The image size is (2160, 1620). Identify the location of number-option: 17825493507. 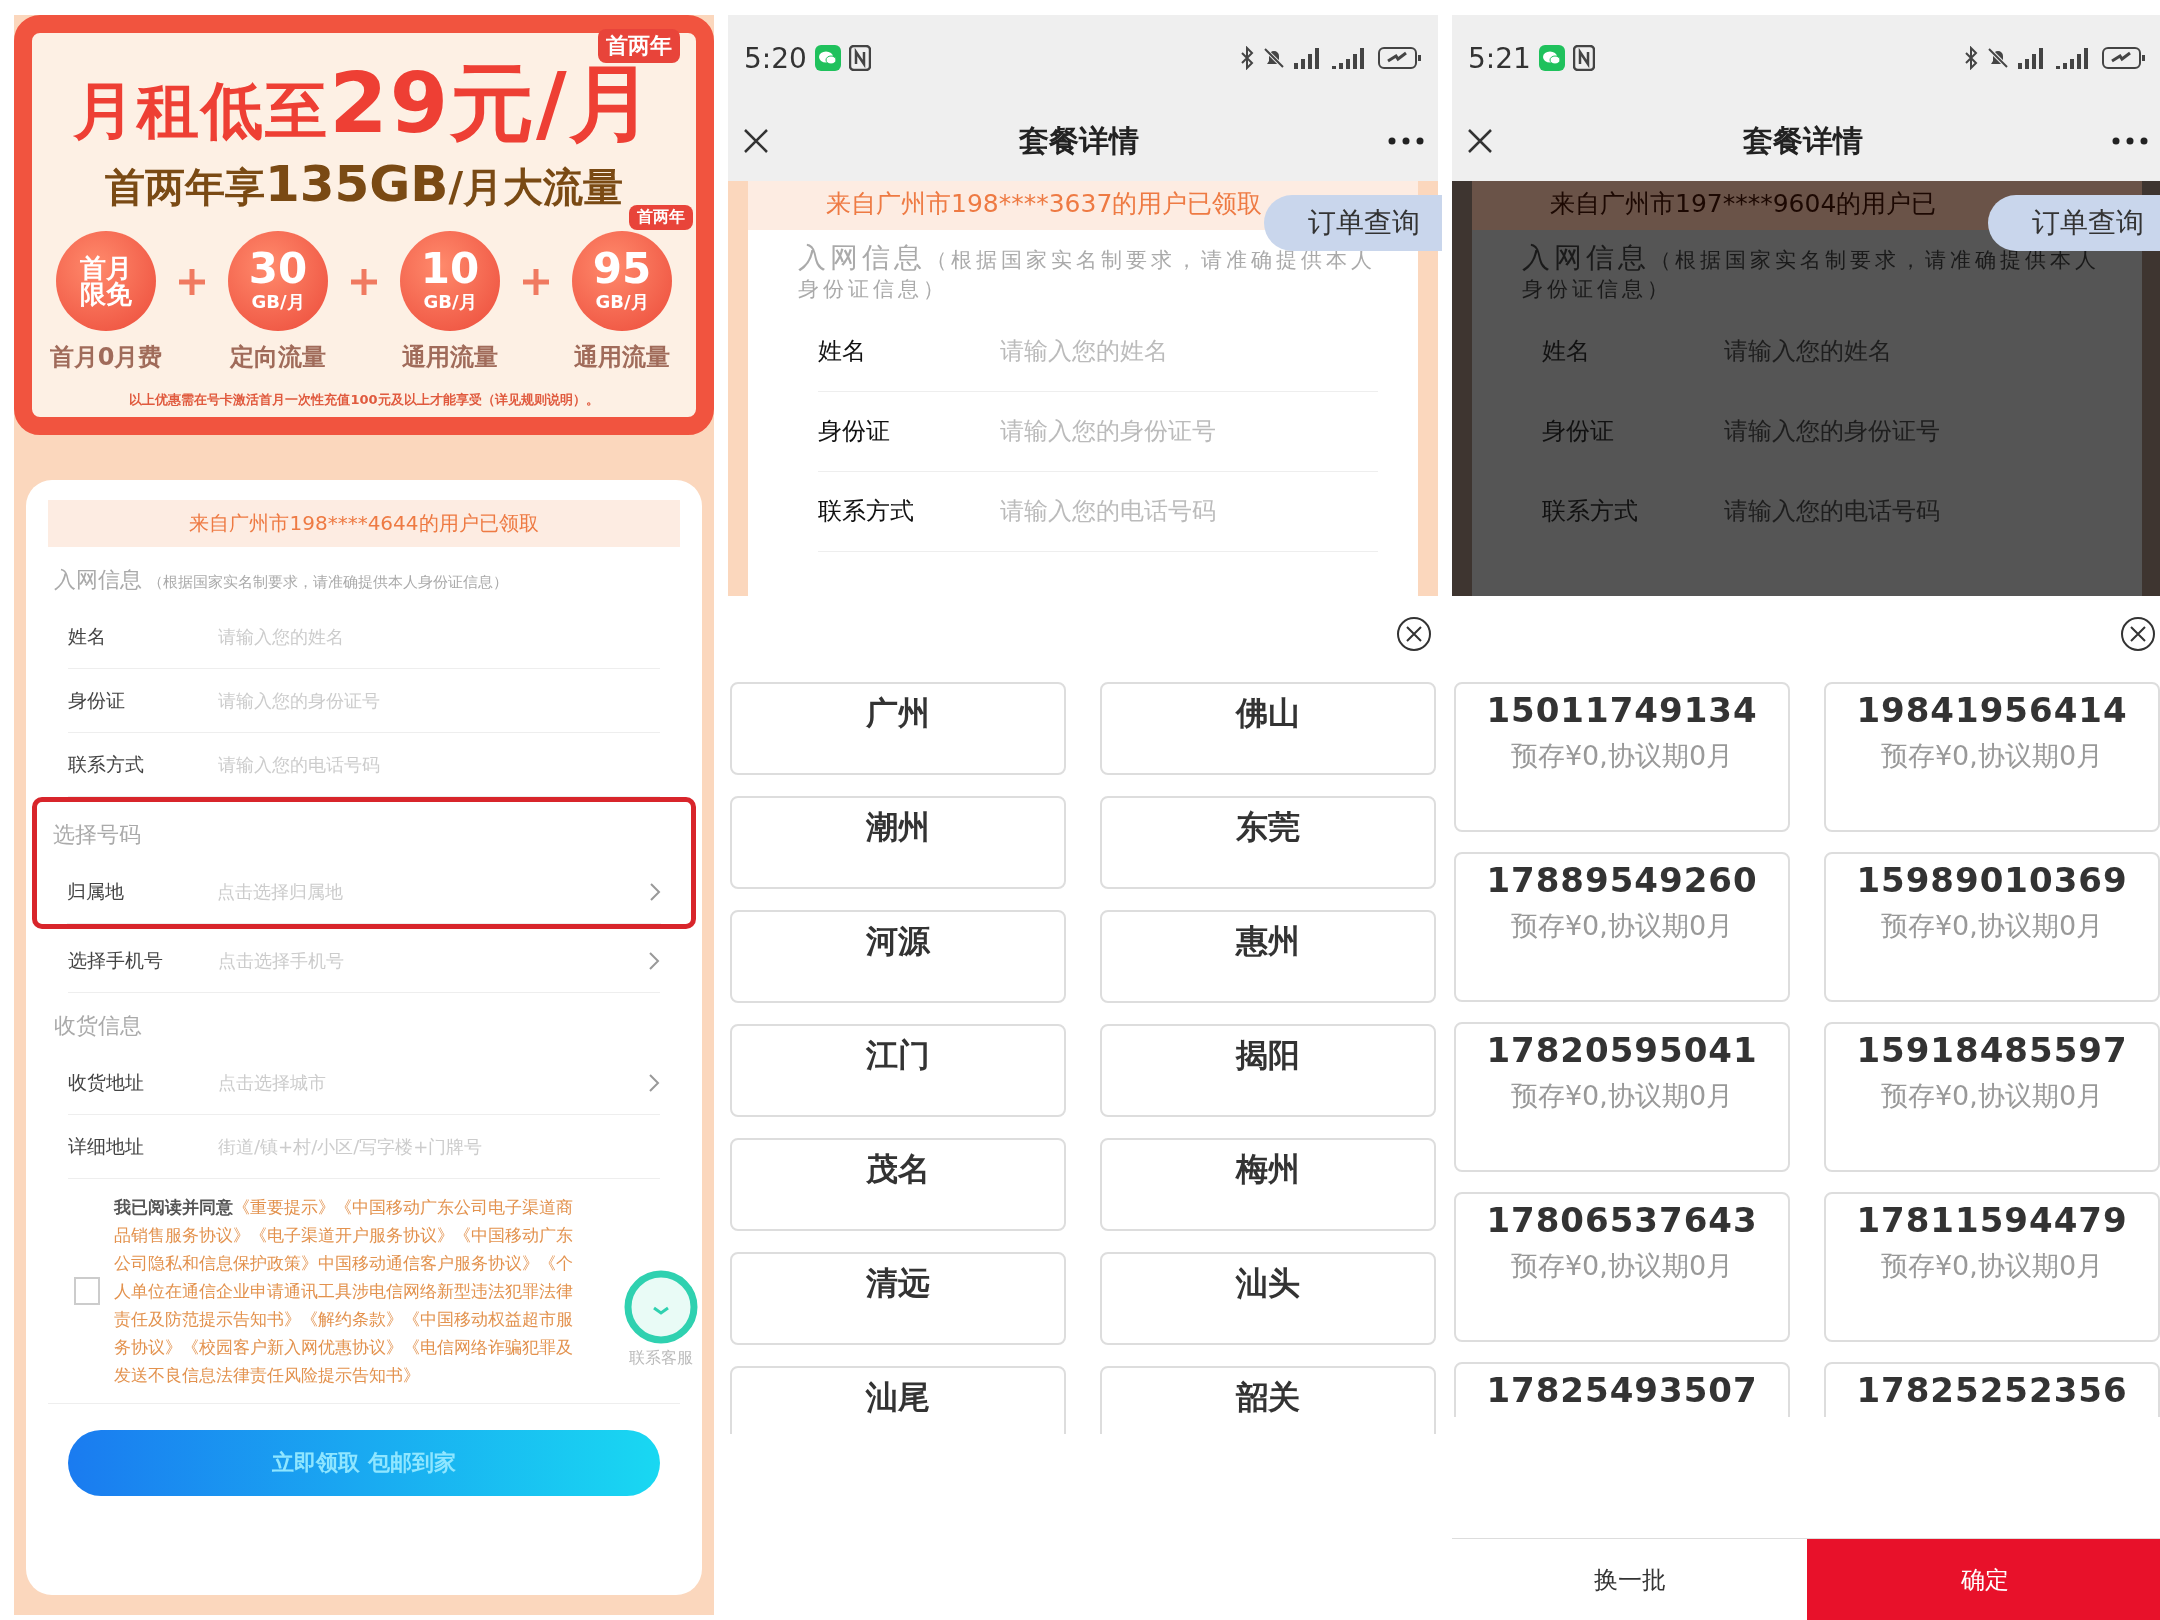
(1622, 1389).